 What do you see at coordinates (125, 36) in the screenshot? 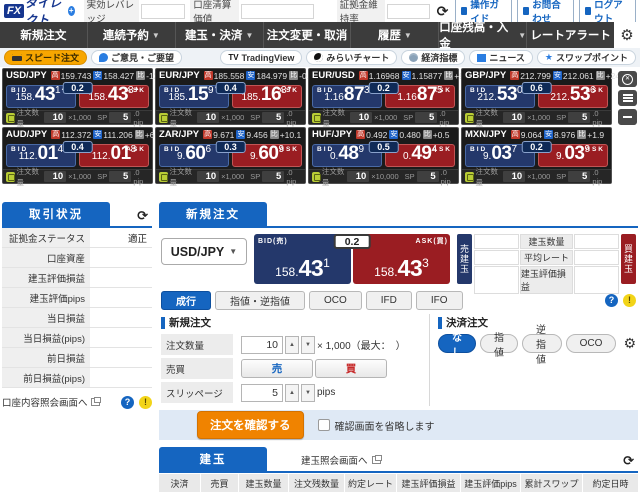
I see `nav-item-label: 連続予約` at bounding box center [125, 36].